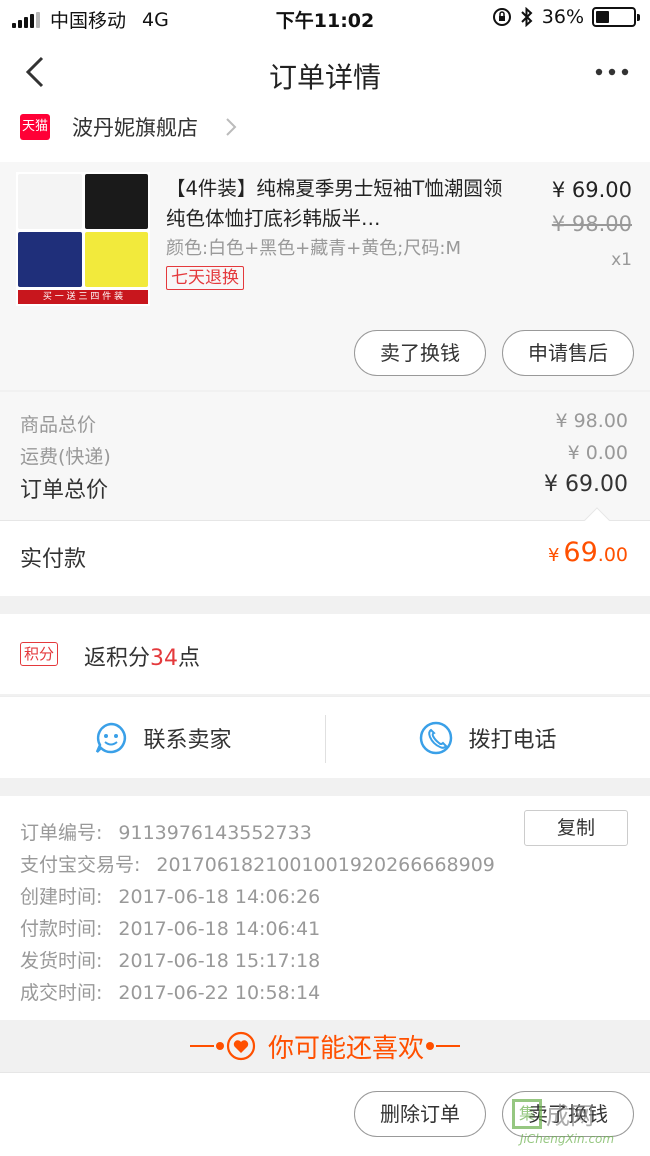  I want to click on info-label: 发货时间:, so click(61, 961).